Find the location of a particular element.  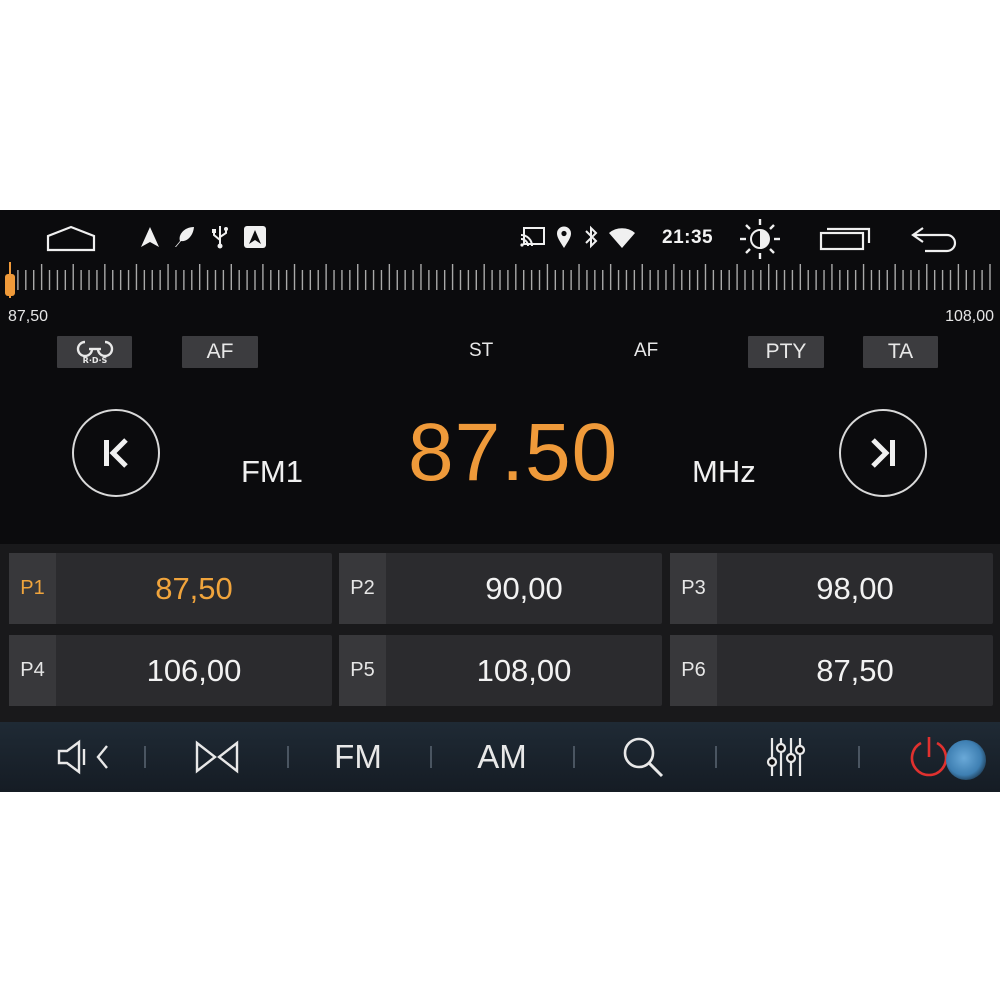

mute-button is located at coordinates (85, 757).